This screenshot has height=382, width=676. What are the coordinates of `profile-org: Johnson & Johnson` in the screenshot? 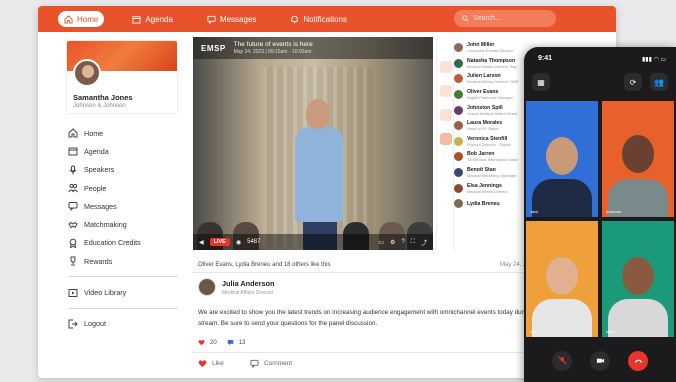 It's located at (99, 106).